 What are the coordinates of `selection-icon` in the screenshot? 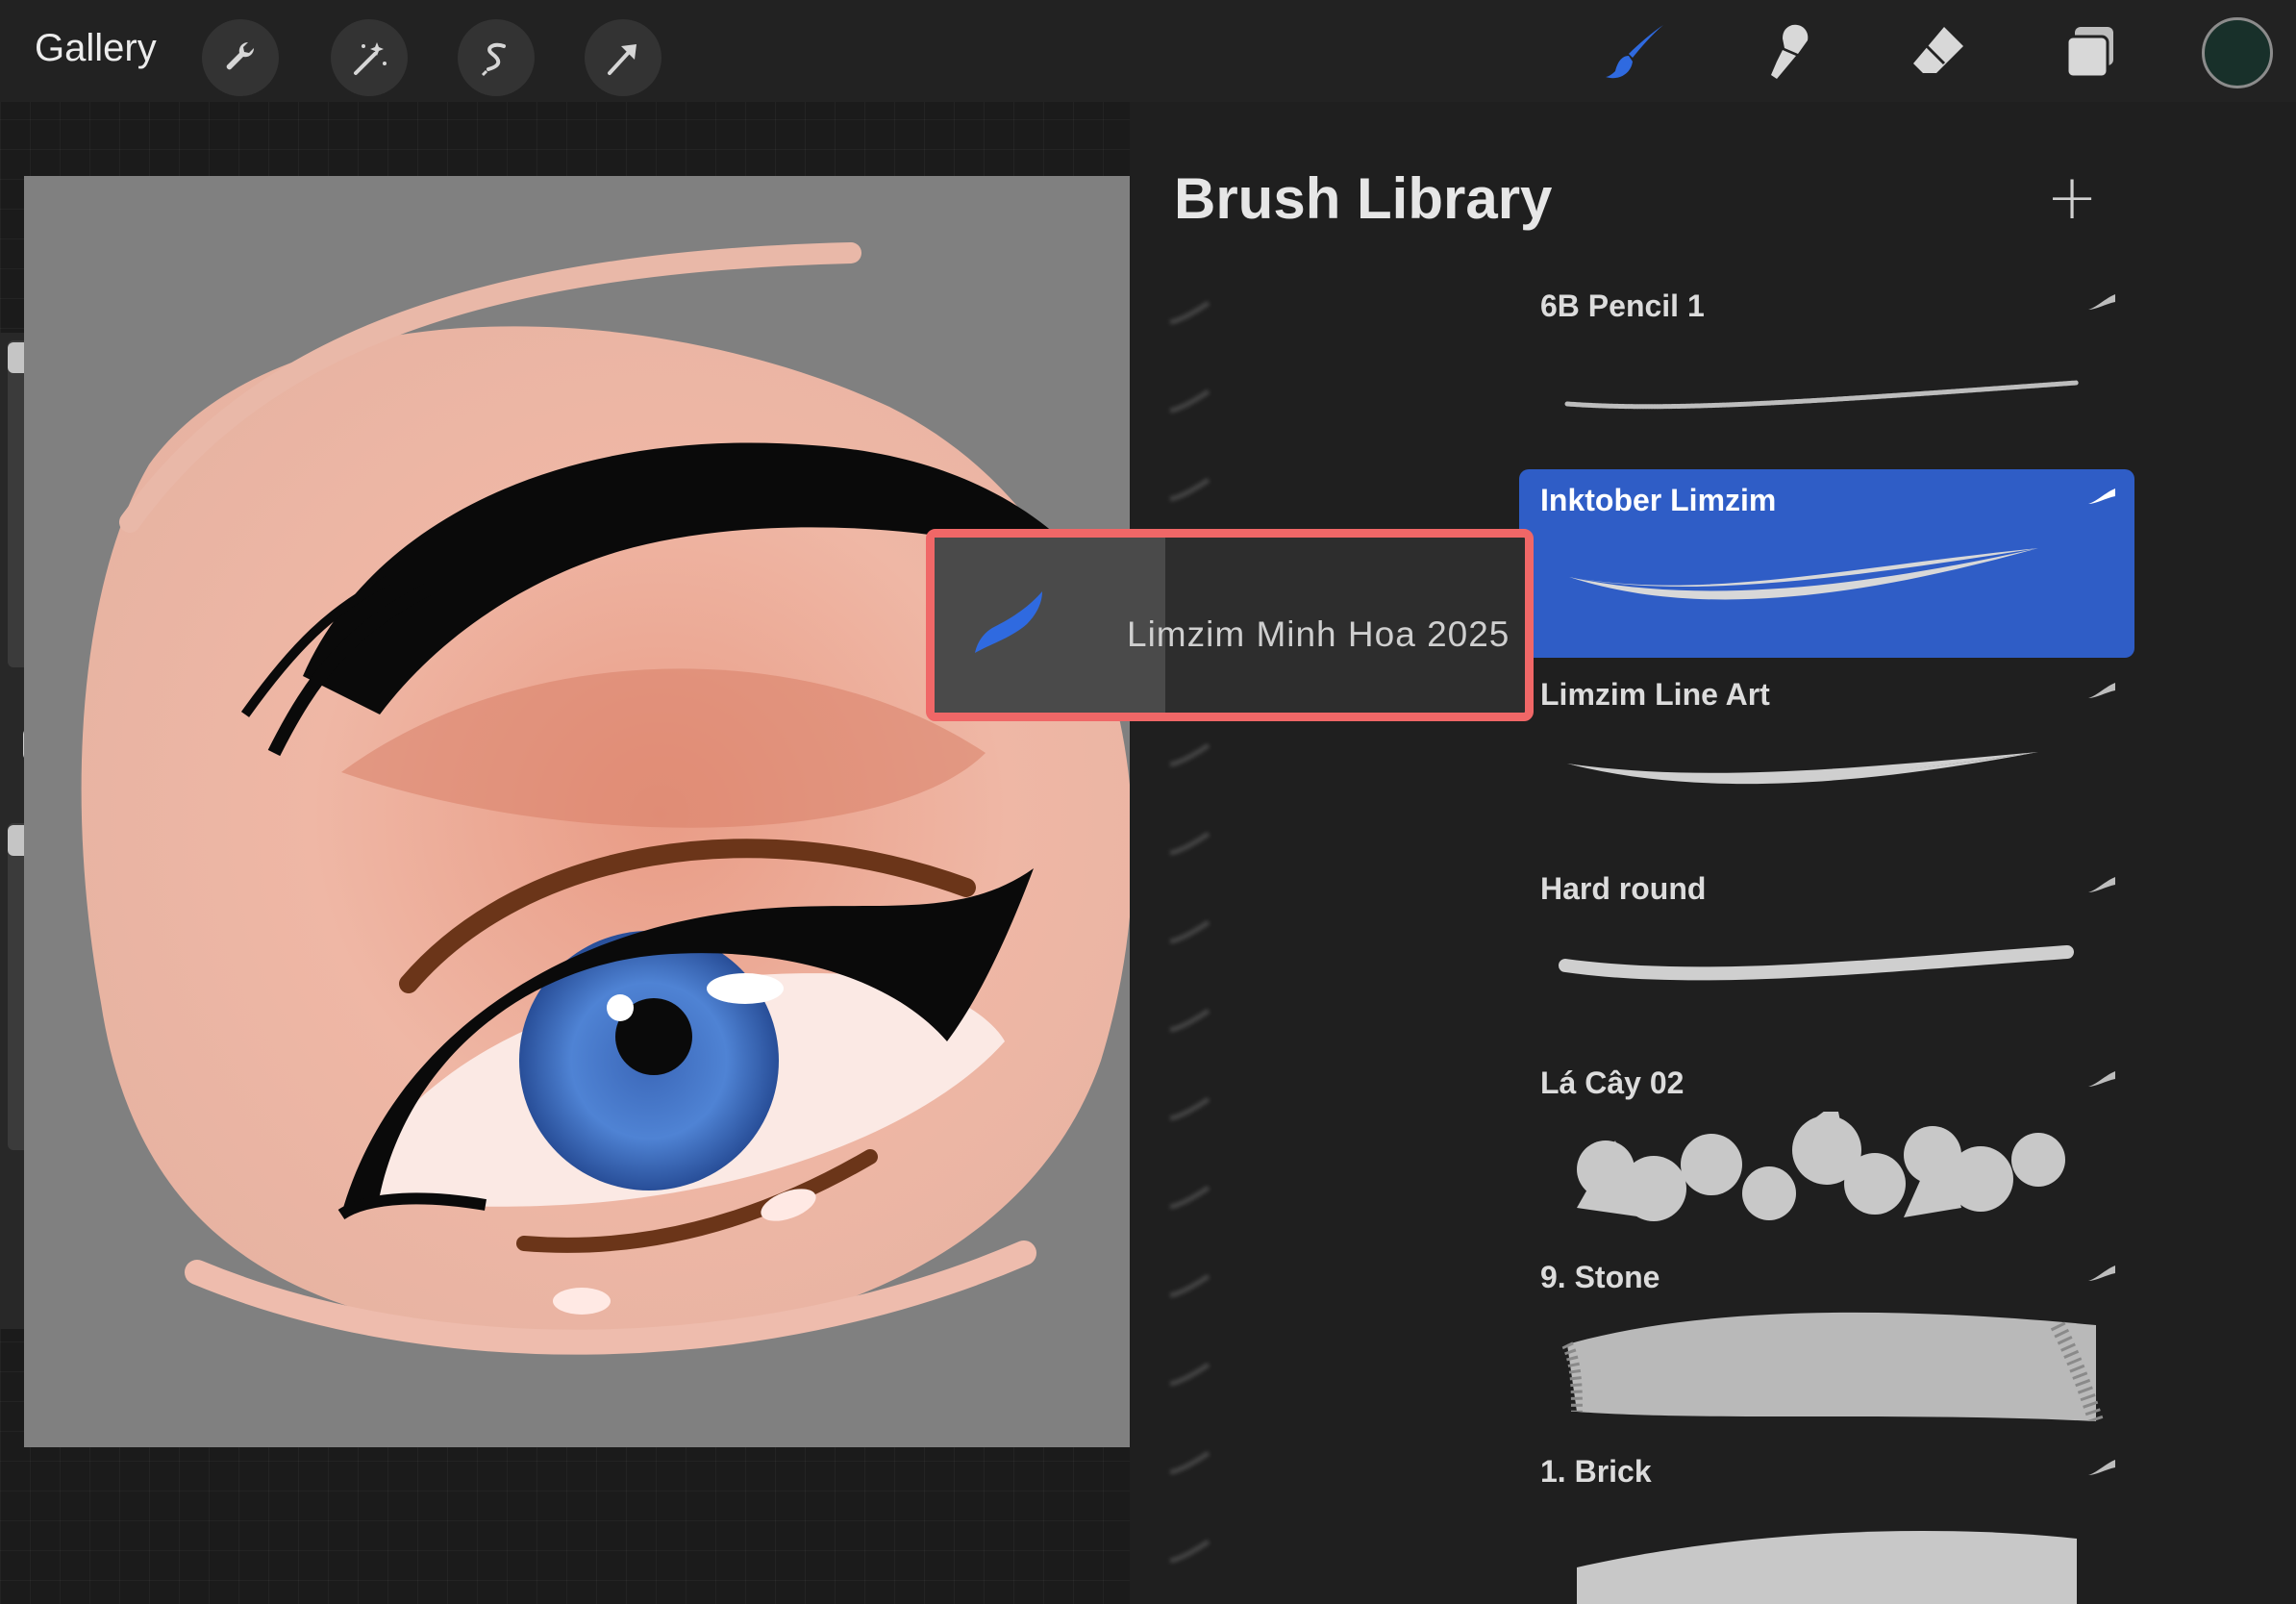 It's located at (493, 59).